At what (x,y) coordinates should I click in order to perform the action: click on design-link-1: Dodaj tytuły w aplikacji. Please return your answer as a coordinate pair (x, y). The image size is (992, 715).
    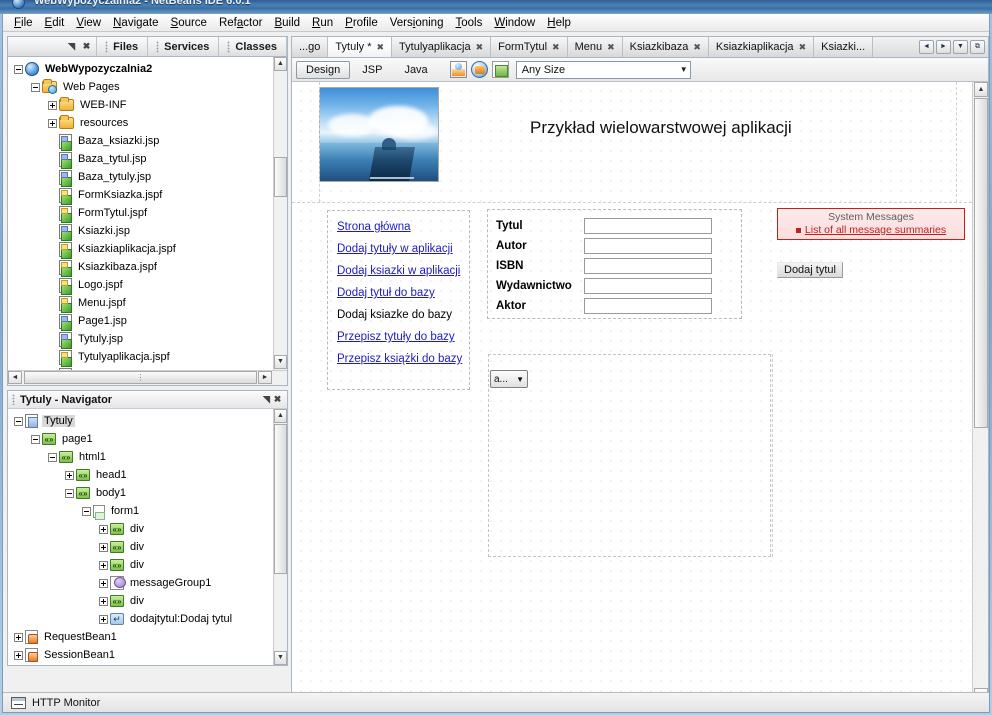
    Looking at the image, I should click on (403, 244).